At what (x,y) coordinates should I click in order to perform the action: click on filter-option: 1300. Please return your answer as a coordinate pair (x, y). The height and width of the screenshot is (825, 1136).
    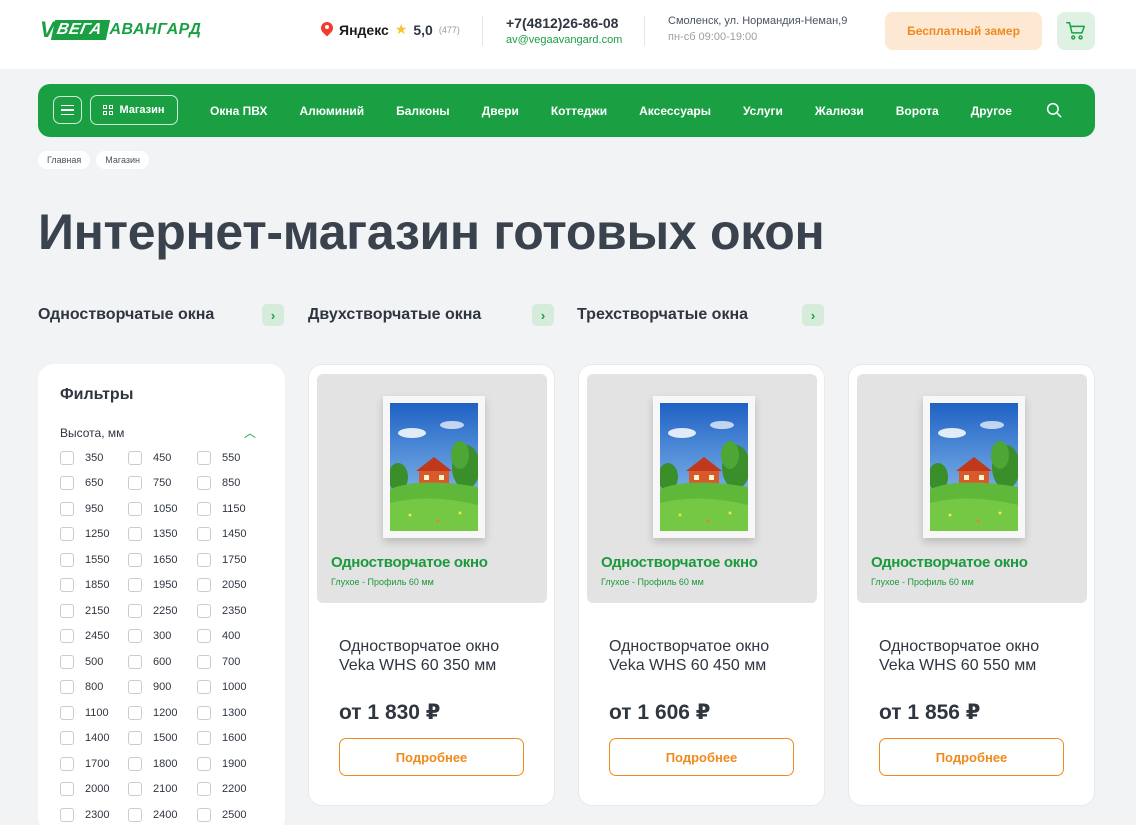
    Looking at the image, I should click on (231, 712).